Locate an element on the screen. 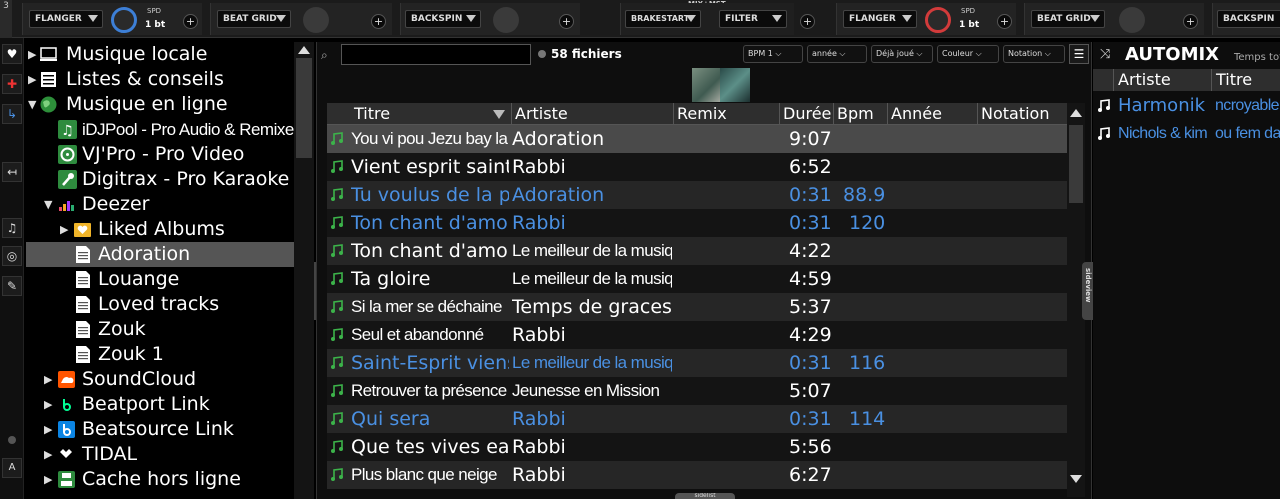 This screenshot has height=499, width=1280. deck-number: 3 is located at coordinates (6, 19).